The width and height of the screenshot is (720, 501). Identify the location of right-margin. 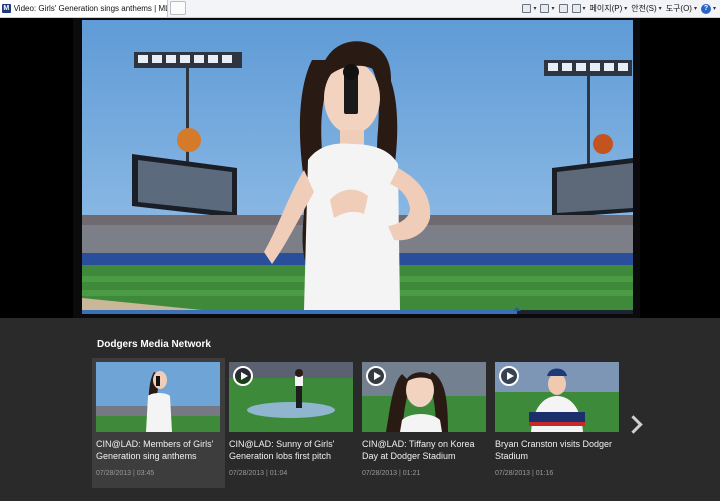
(676, 168).